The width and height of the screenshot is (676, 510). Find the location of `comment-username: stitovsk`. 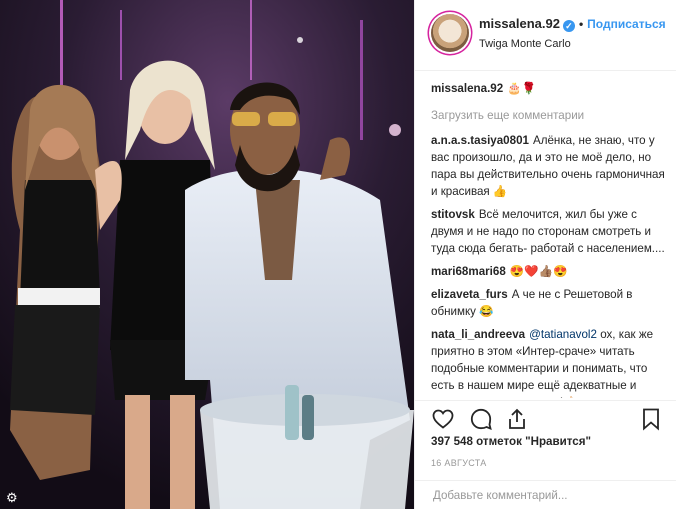

comment-username: stitovsk is located at coordinates (453, 214).